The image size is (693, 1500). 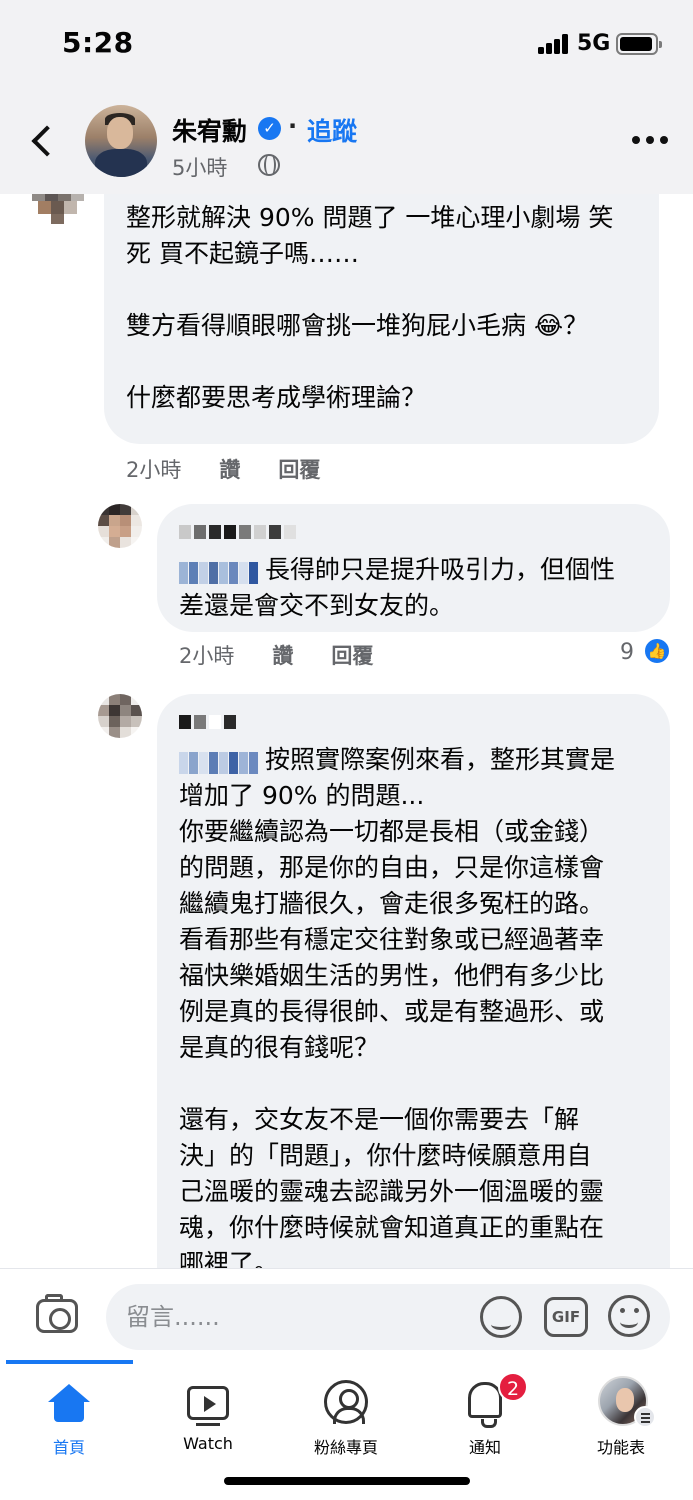 What do you see at coordinates (347, 1481) in the screenshot?
I see `home-indicator` at bounding box center [347, 1481].